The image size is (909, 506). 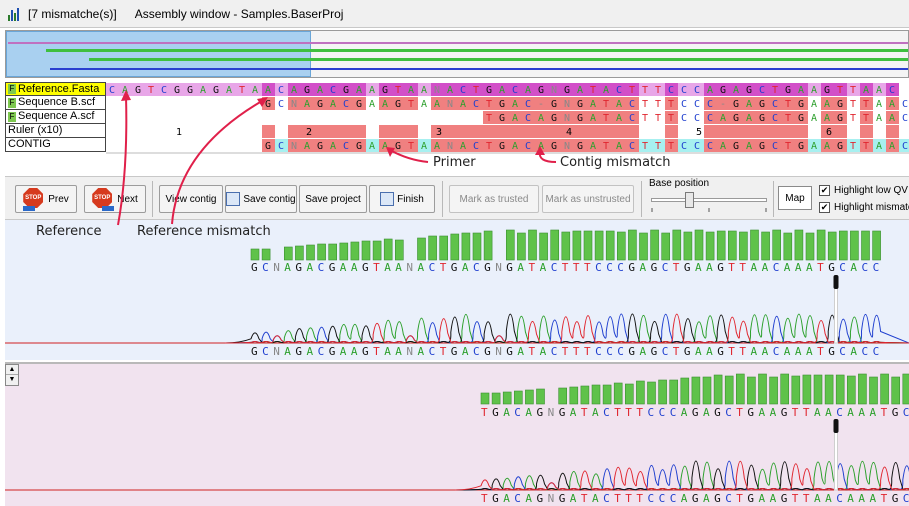 I want to click on base-position-slider-thumb, so click(x=689, y=200).